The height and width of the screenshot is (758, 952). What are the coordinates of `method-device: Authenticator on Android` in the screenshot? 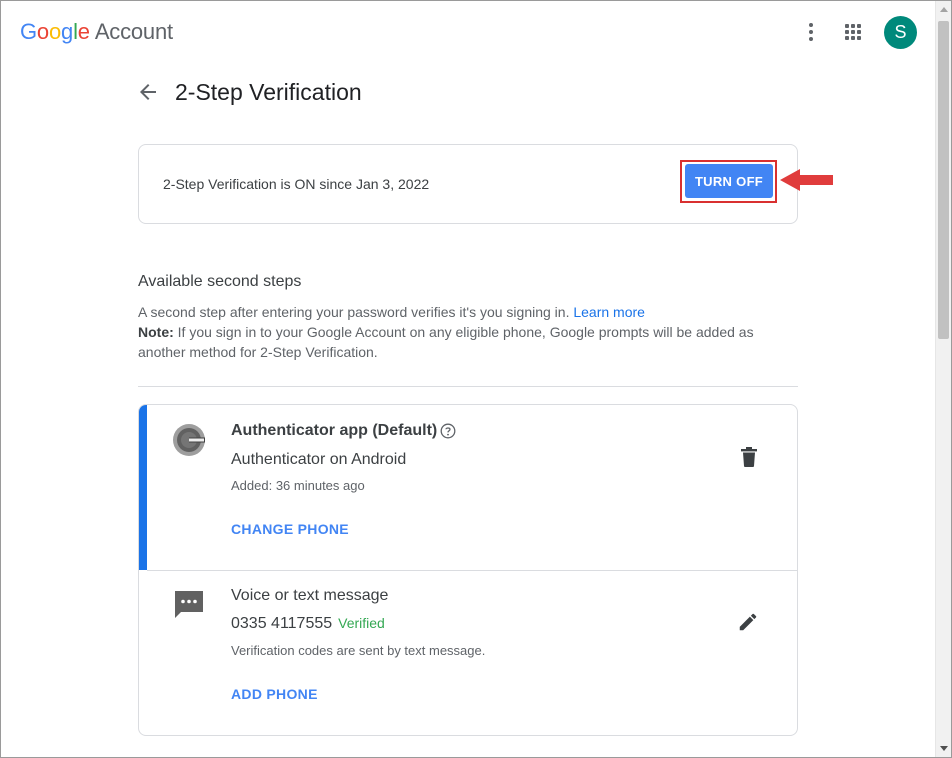 It's located at (319, 459).